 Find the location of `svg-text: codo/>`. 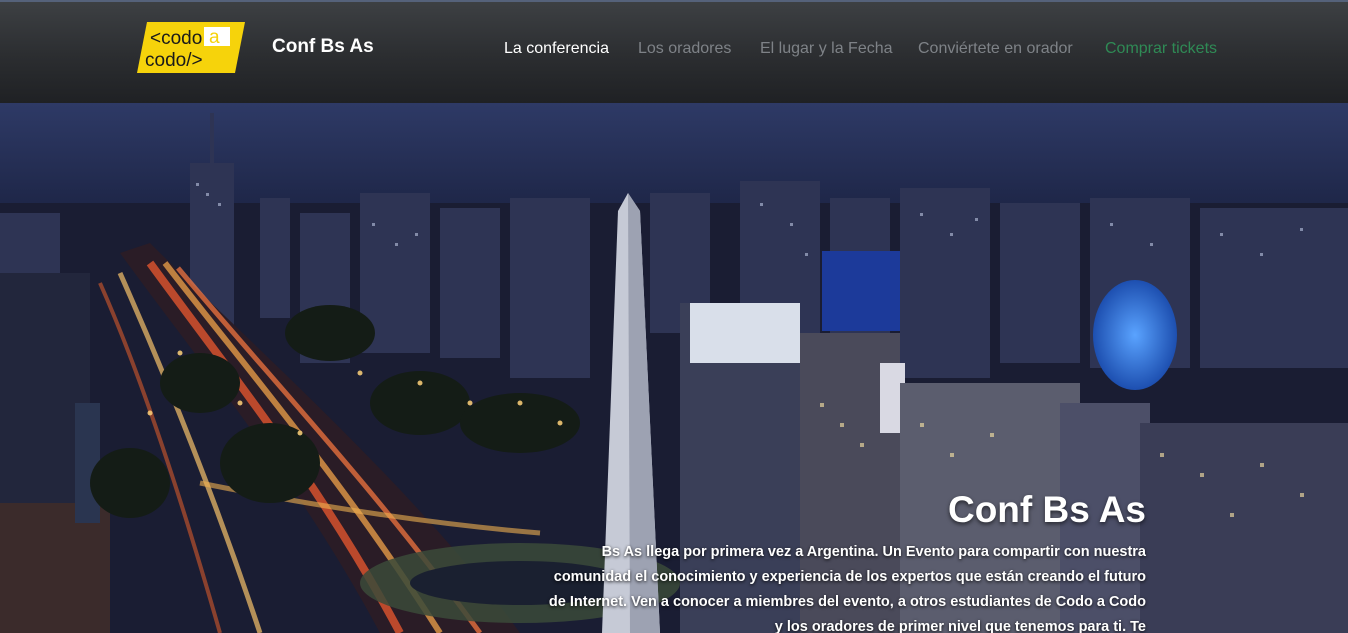

svg-text: codo/> is located at coordinates (174, 60).